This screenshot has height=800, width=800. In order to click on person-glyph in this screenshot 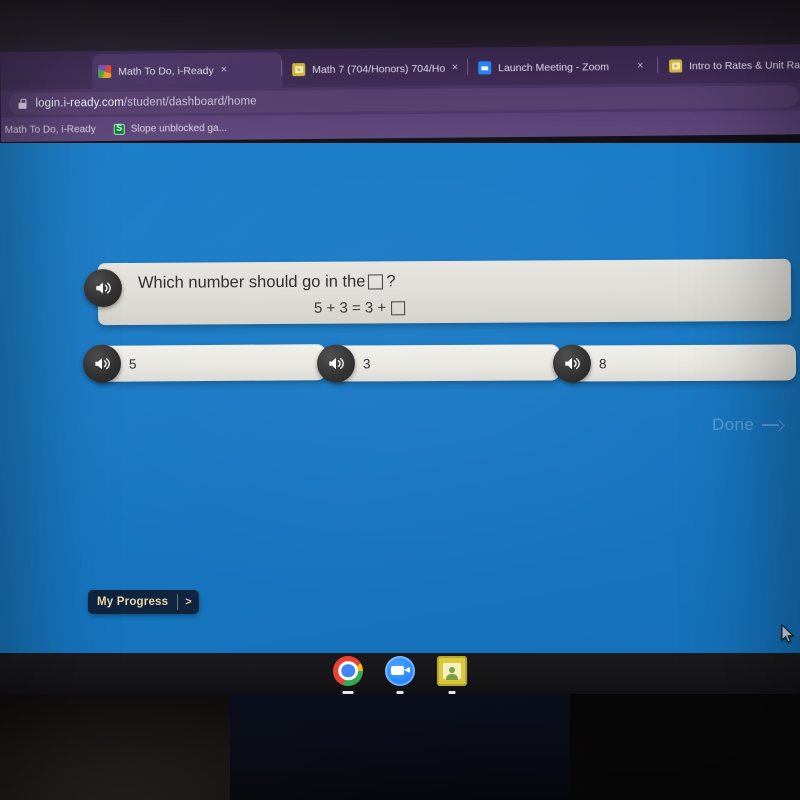, I will do `click(452, 673)`.